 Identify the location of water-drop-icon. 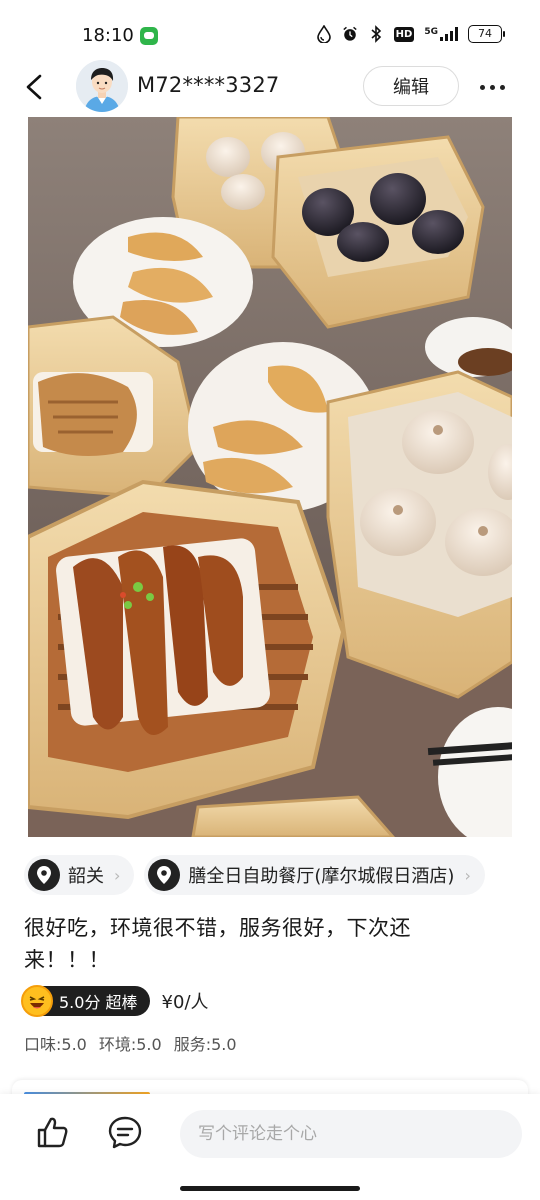
(323, 34).